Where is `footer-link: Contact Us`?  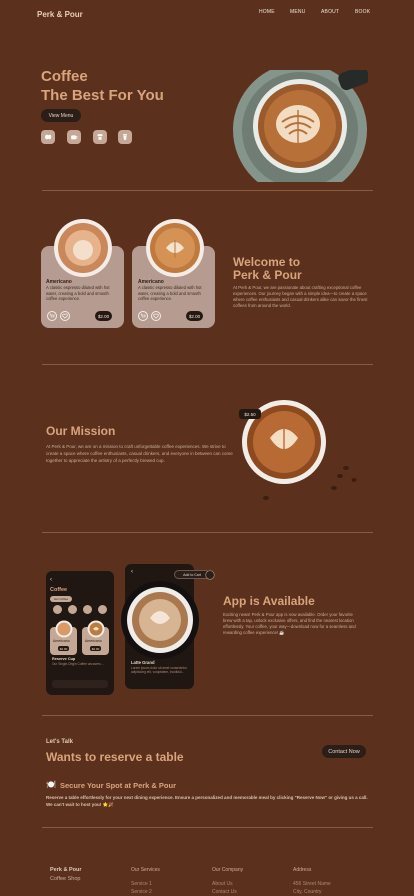 footer-link: Contact Us is located at coordinates (224, 892).